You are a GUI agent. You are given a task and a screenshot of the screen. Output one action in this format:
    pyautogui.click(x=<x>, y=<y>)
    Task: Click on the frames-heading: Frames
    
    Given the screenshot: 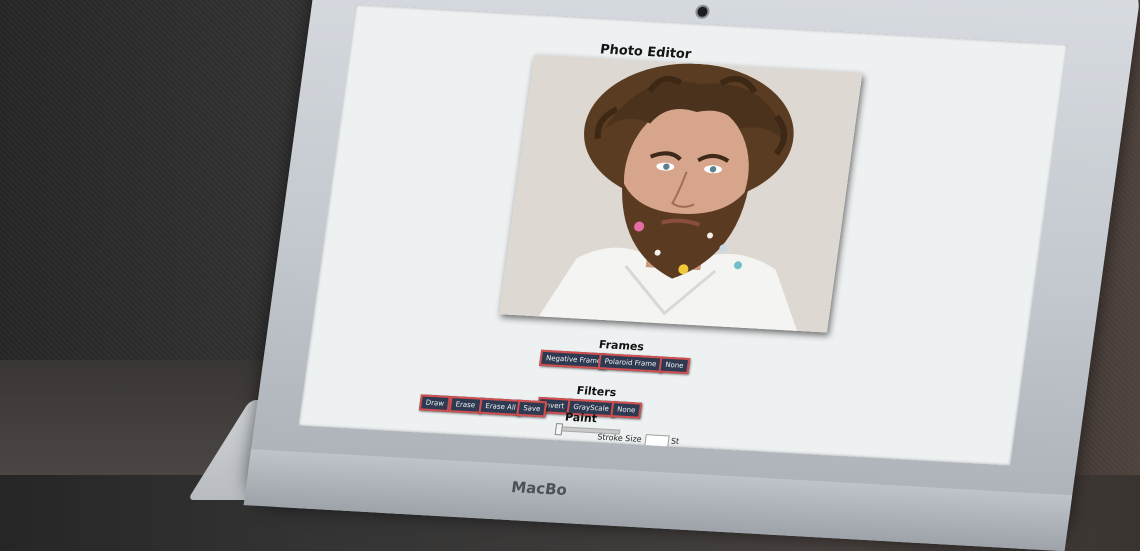 What is the action you would take?
    pyautogui.click(x=621, y=345)
    